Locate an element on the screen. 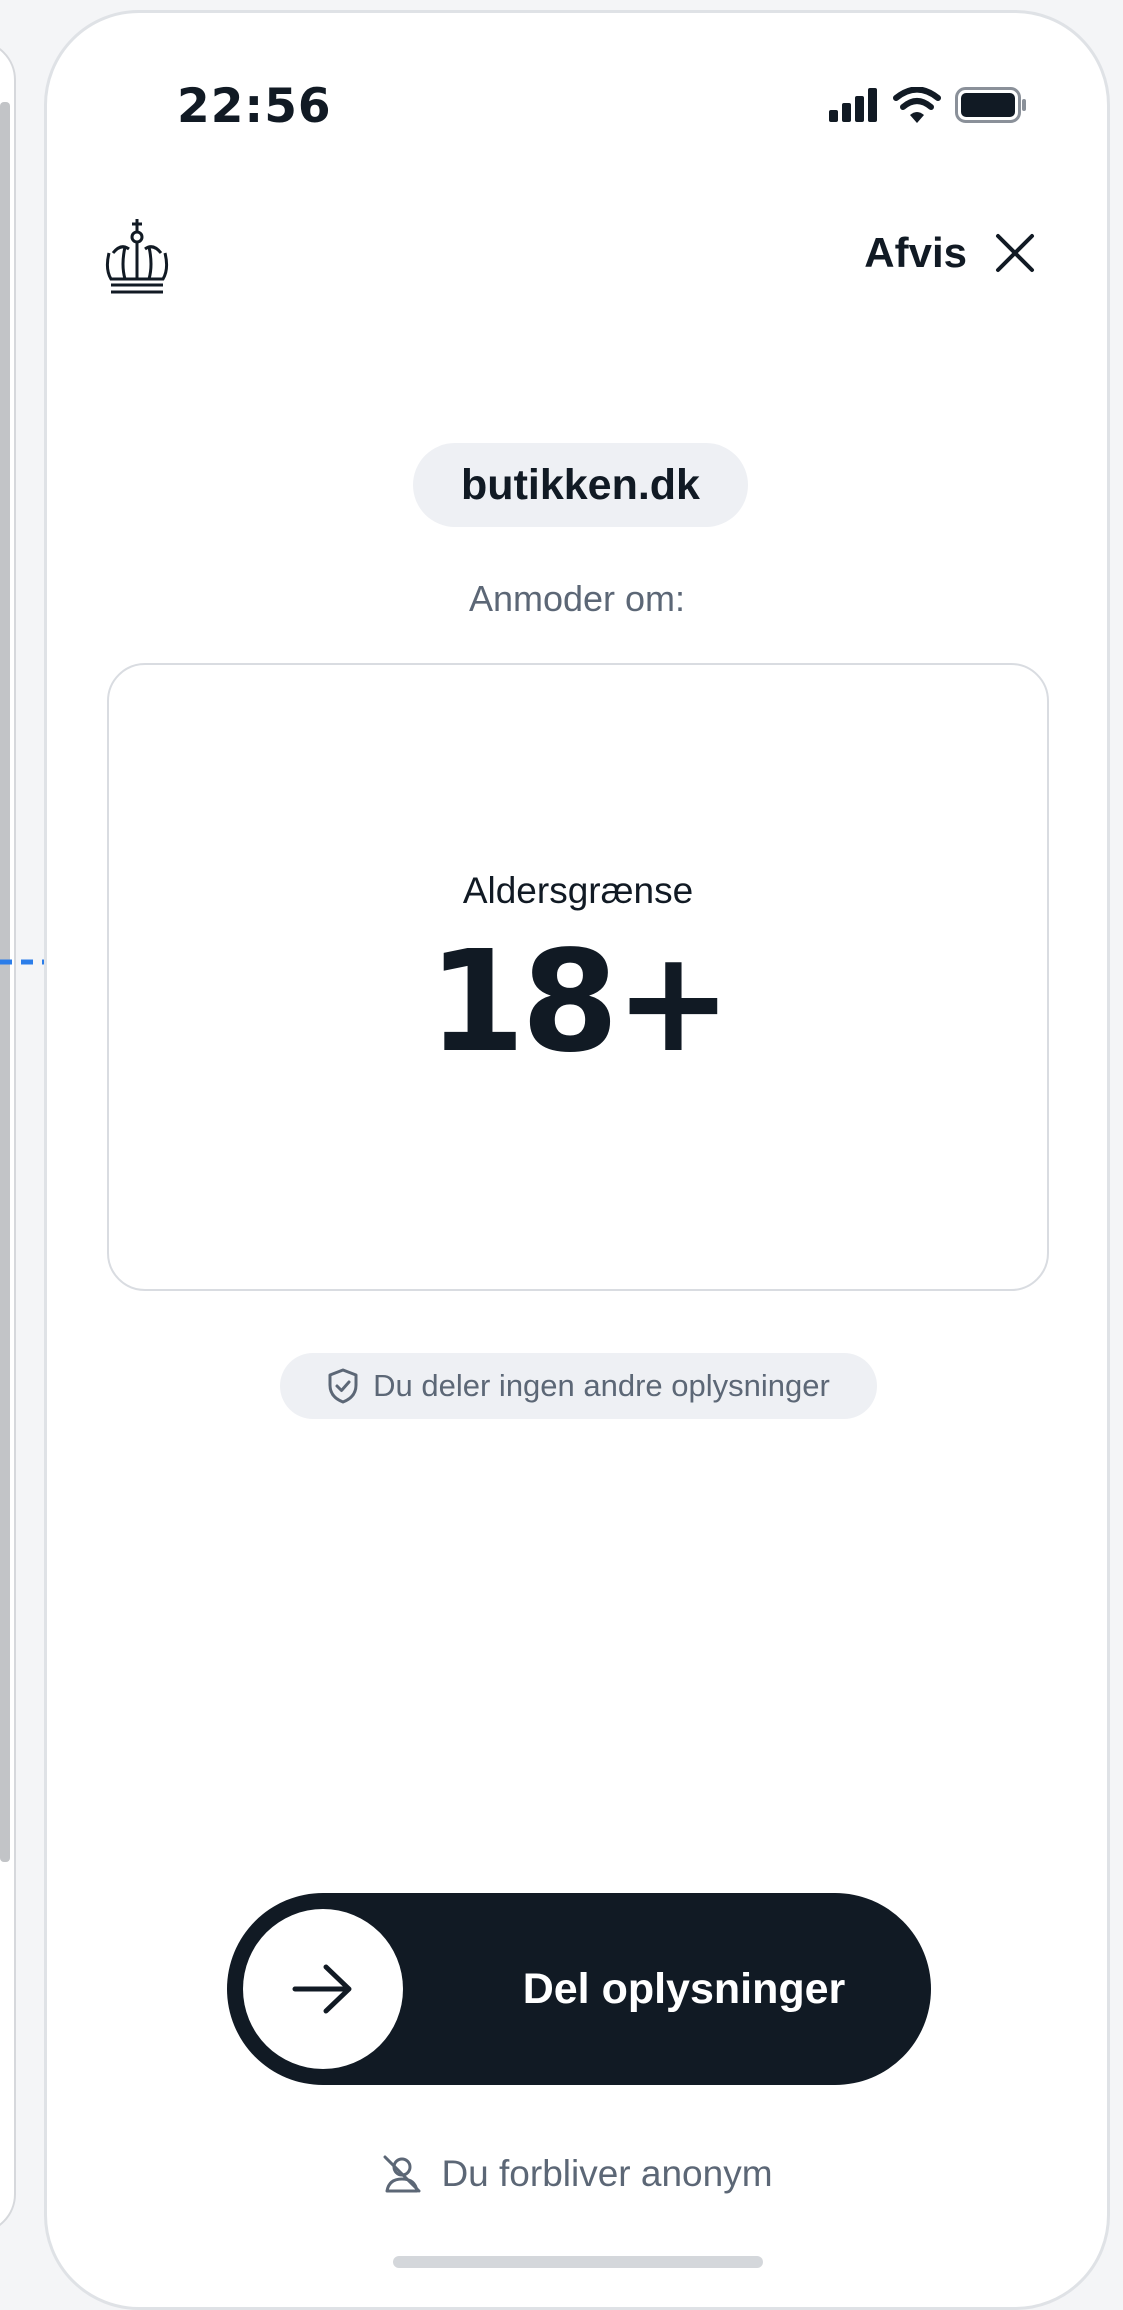 Image resolution: width=1123 pixels, height=2310 pixels. attribute-value: 18+ is located at coordinates (579, 1002).